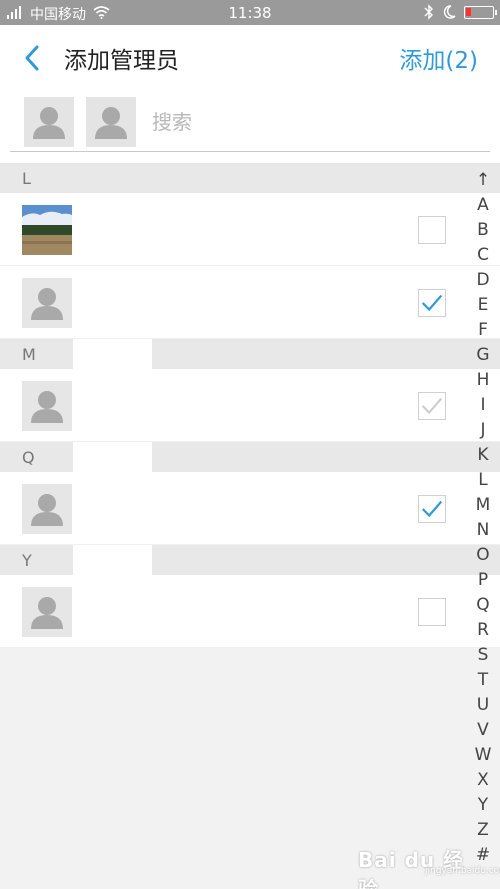  Describe the element at coordinates (250, 560) in the screenshot. I see `section-header-y: Y` at that location.